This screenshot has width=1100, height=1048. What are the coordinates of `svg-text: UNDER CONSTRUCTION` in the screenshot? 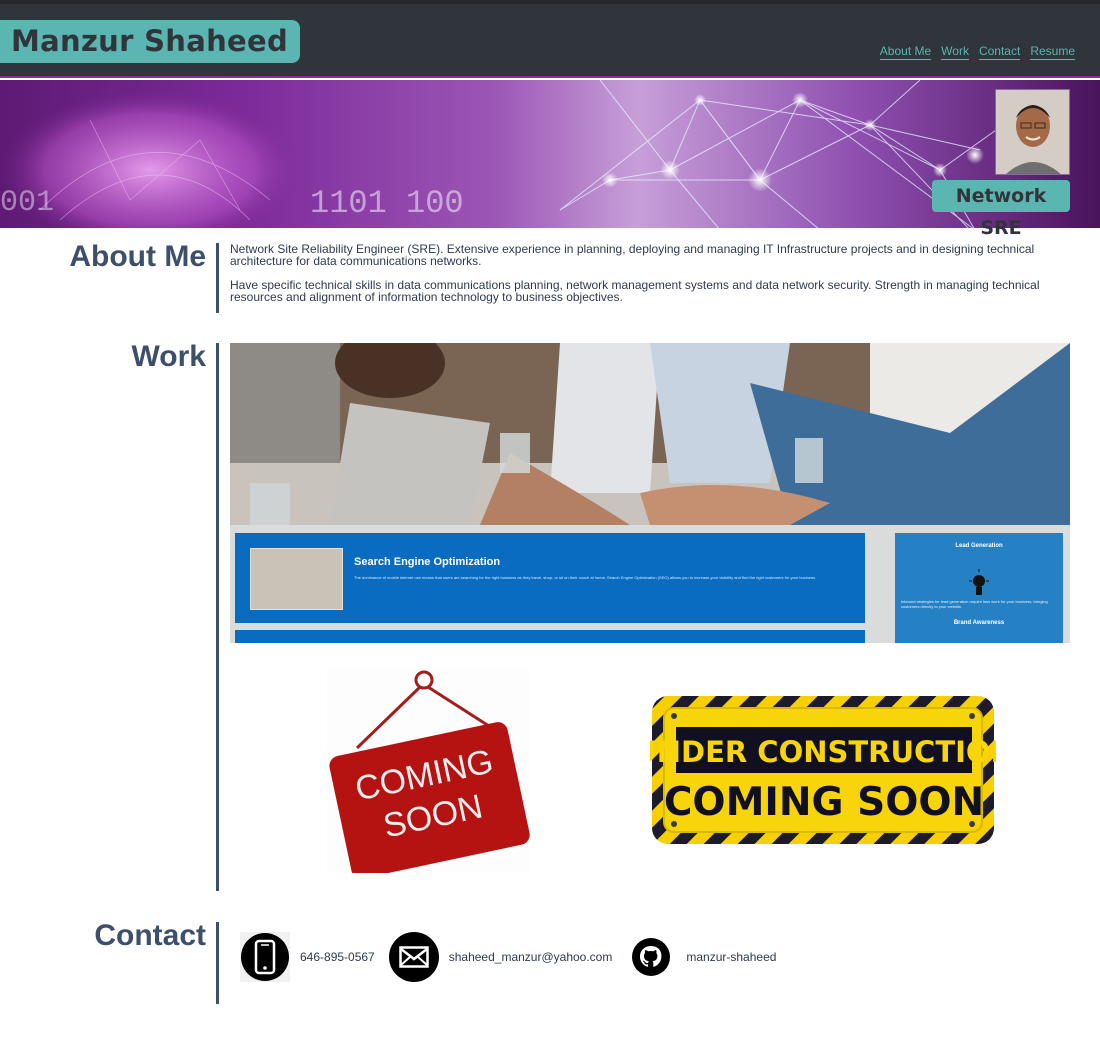 It's located at (823, 752).